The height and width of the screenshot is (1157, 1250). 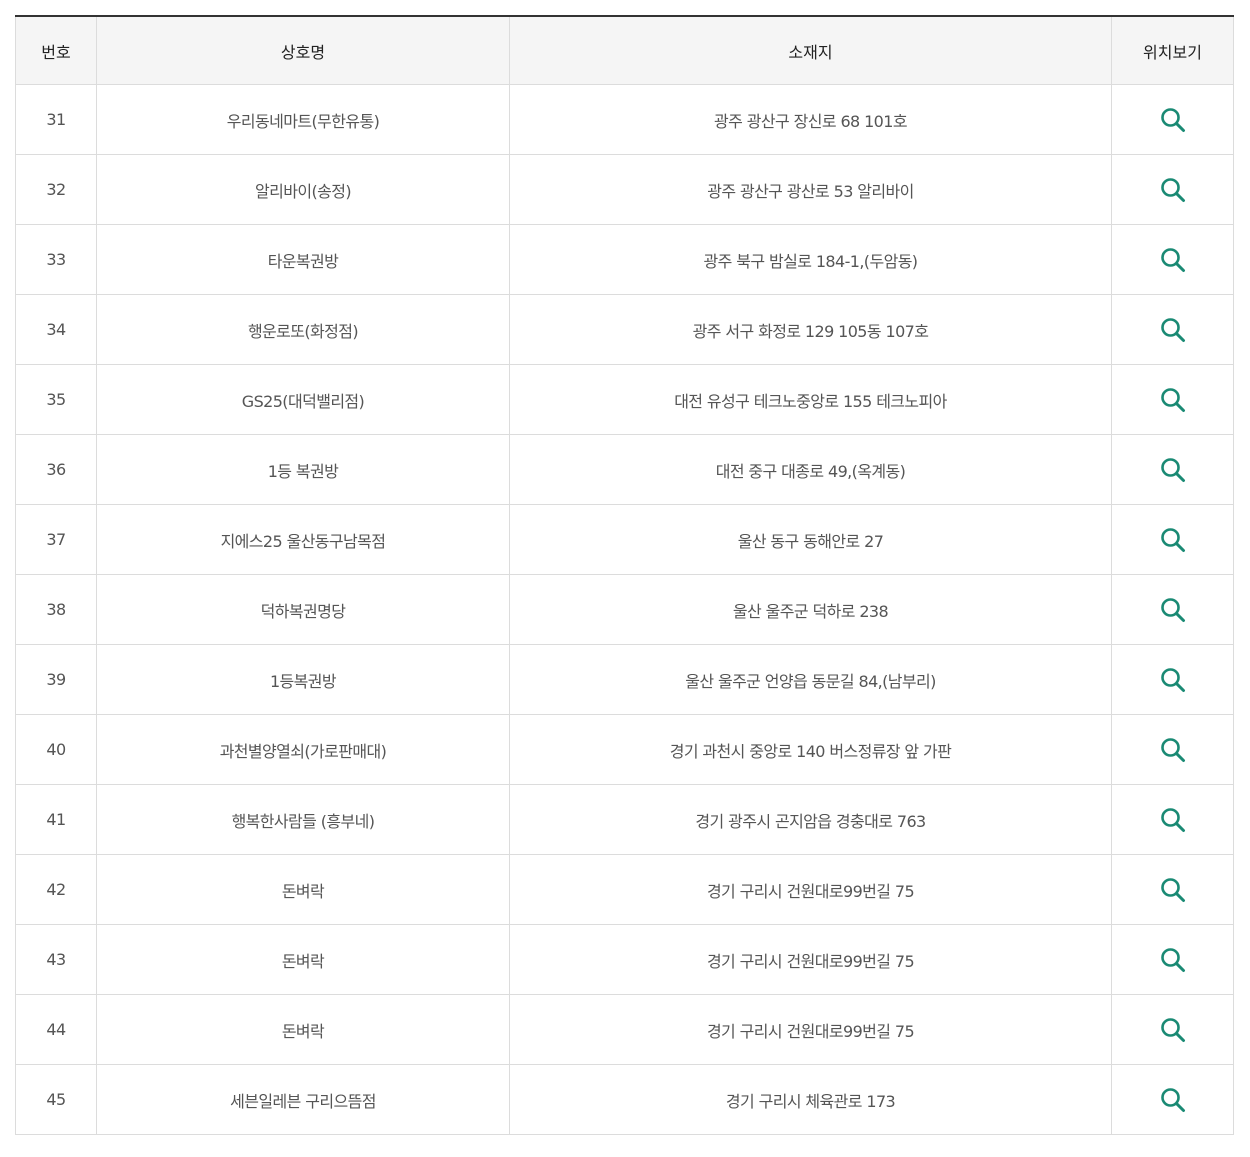 I want to click on table-row: 37 지에스25 울산동구남목점 울산 동구 동해안로 27, so click(x=624, y=539).